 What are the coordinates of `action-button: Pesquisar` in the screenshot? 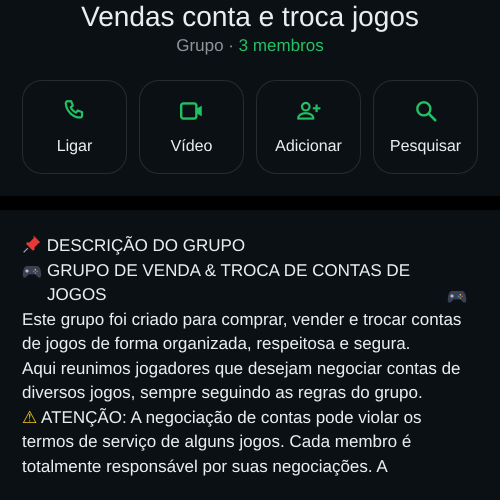 It's located at (425, 127).